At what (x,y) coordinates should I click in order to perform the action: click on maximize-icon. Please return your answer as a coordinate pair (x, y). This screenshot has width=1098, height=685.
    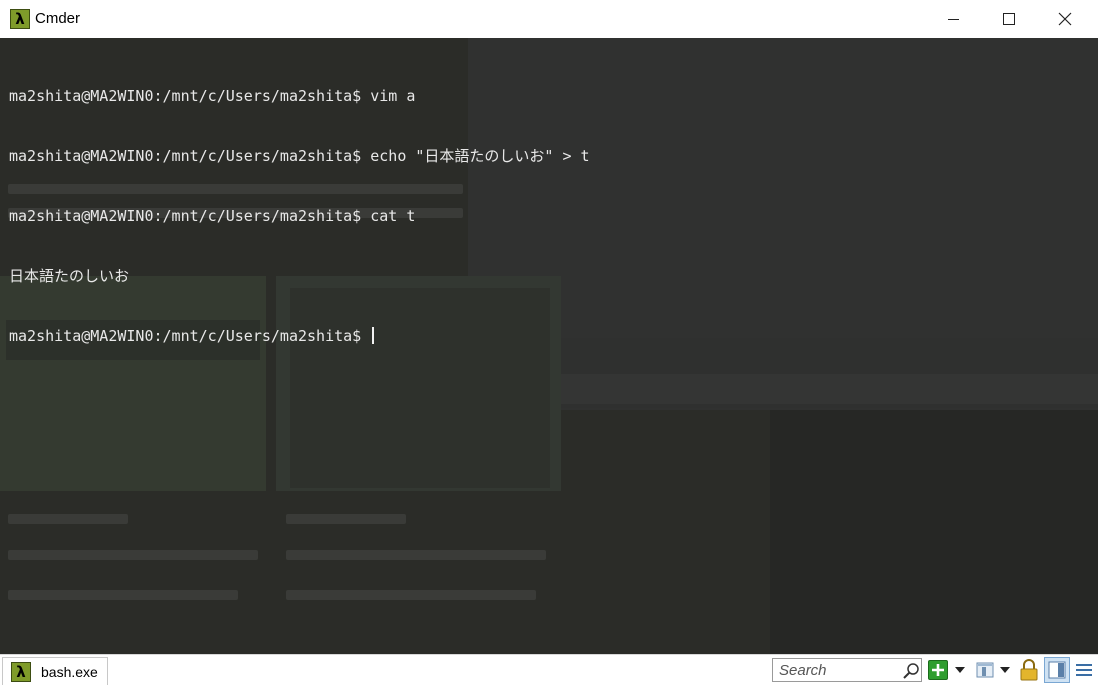
    Looking at the image, I should click on (1009, 19).